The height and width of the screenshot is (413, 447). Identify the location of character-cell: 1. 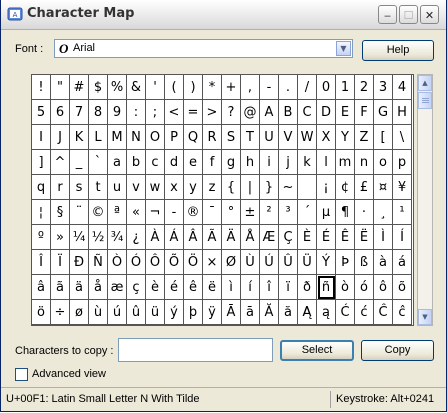
(345, 87).